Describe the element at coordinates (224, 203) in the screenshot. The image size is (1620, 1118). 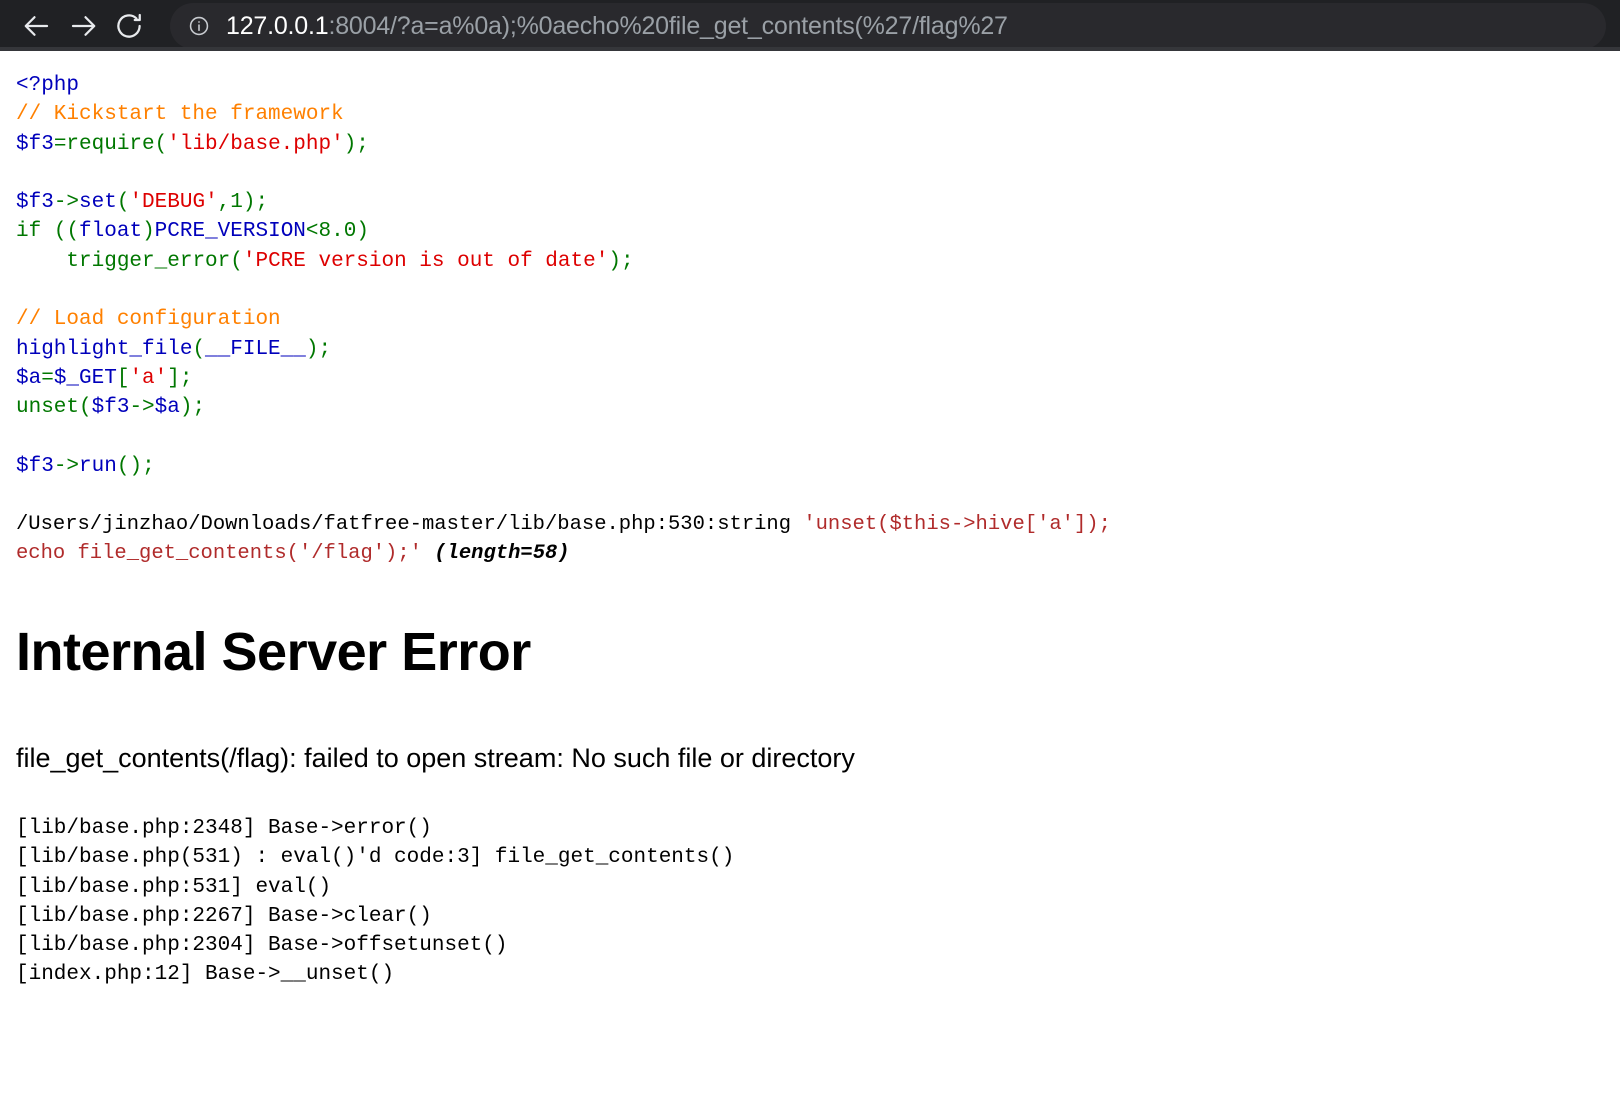
I see `code-token: ,` at that location.